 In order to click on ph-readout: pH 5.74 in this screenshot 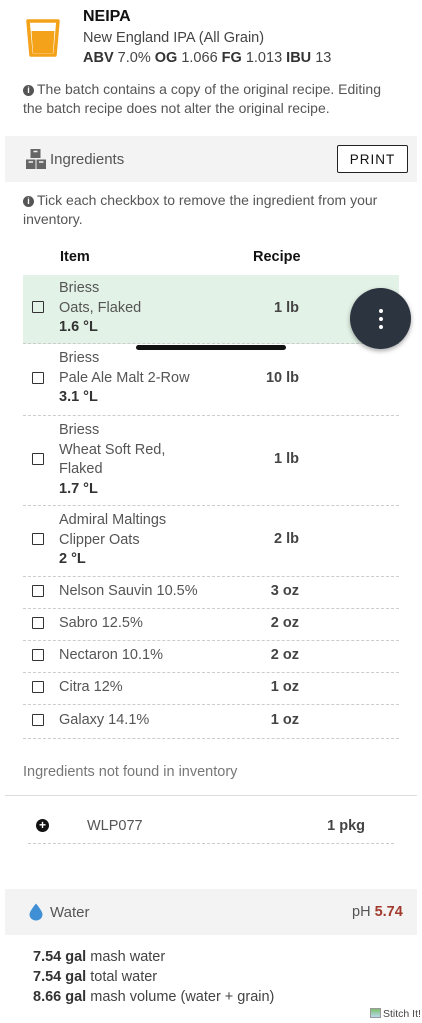, I will do `click(377, 912)`.